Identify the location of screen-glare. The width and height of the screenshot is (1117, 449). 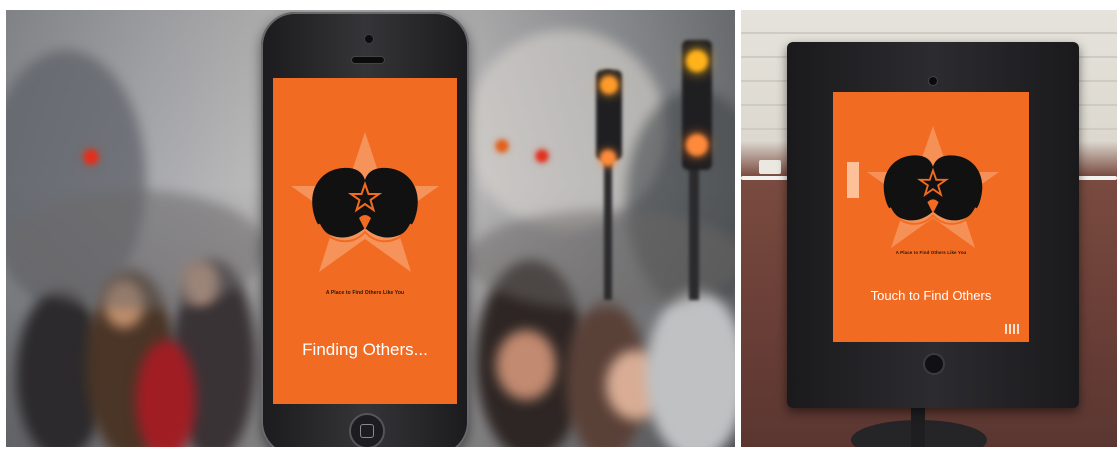
(853, 180).